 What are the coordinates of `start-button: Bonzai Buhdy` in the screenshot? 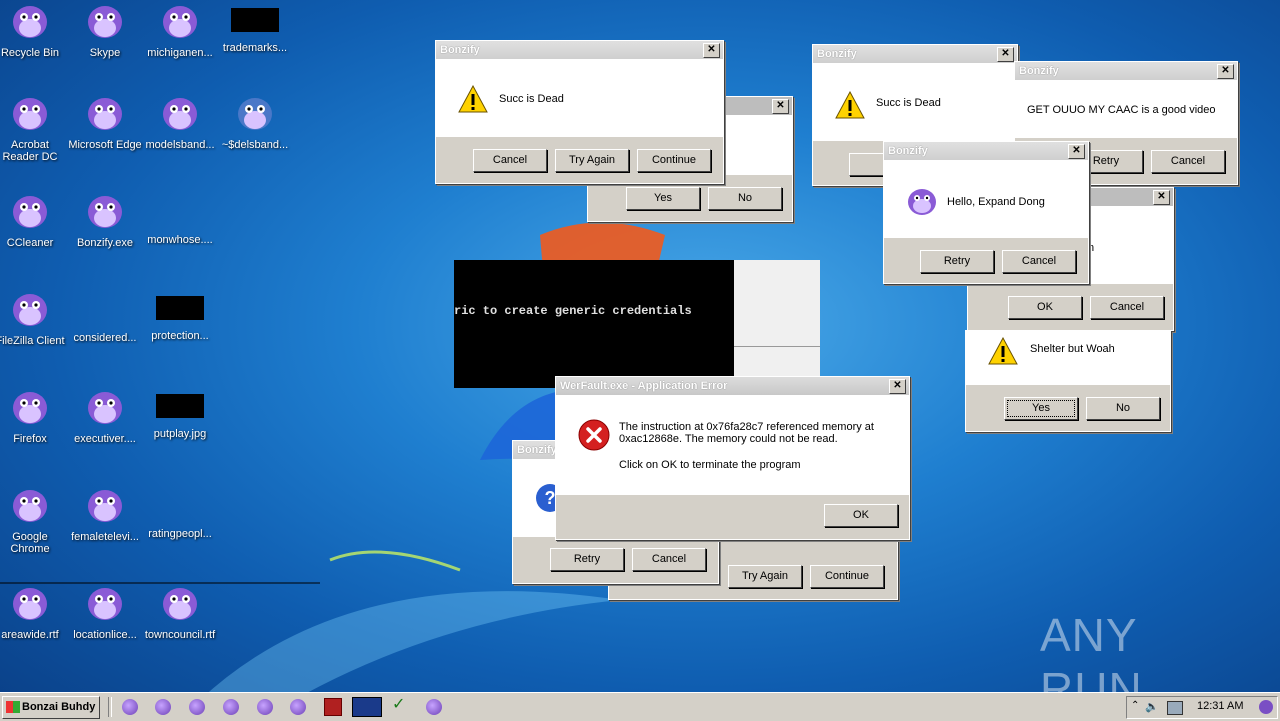 It's located at (51, 707).